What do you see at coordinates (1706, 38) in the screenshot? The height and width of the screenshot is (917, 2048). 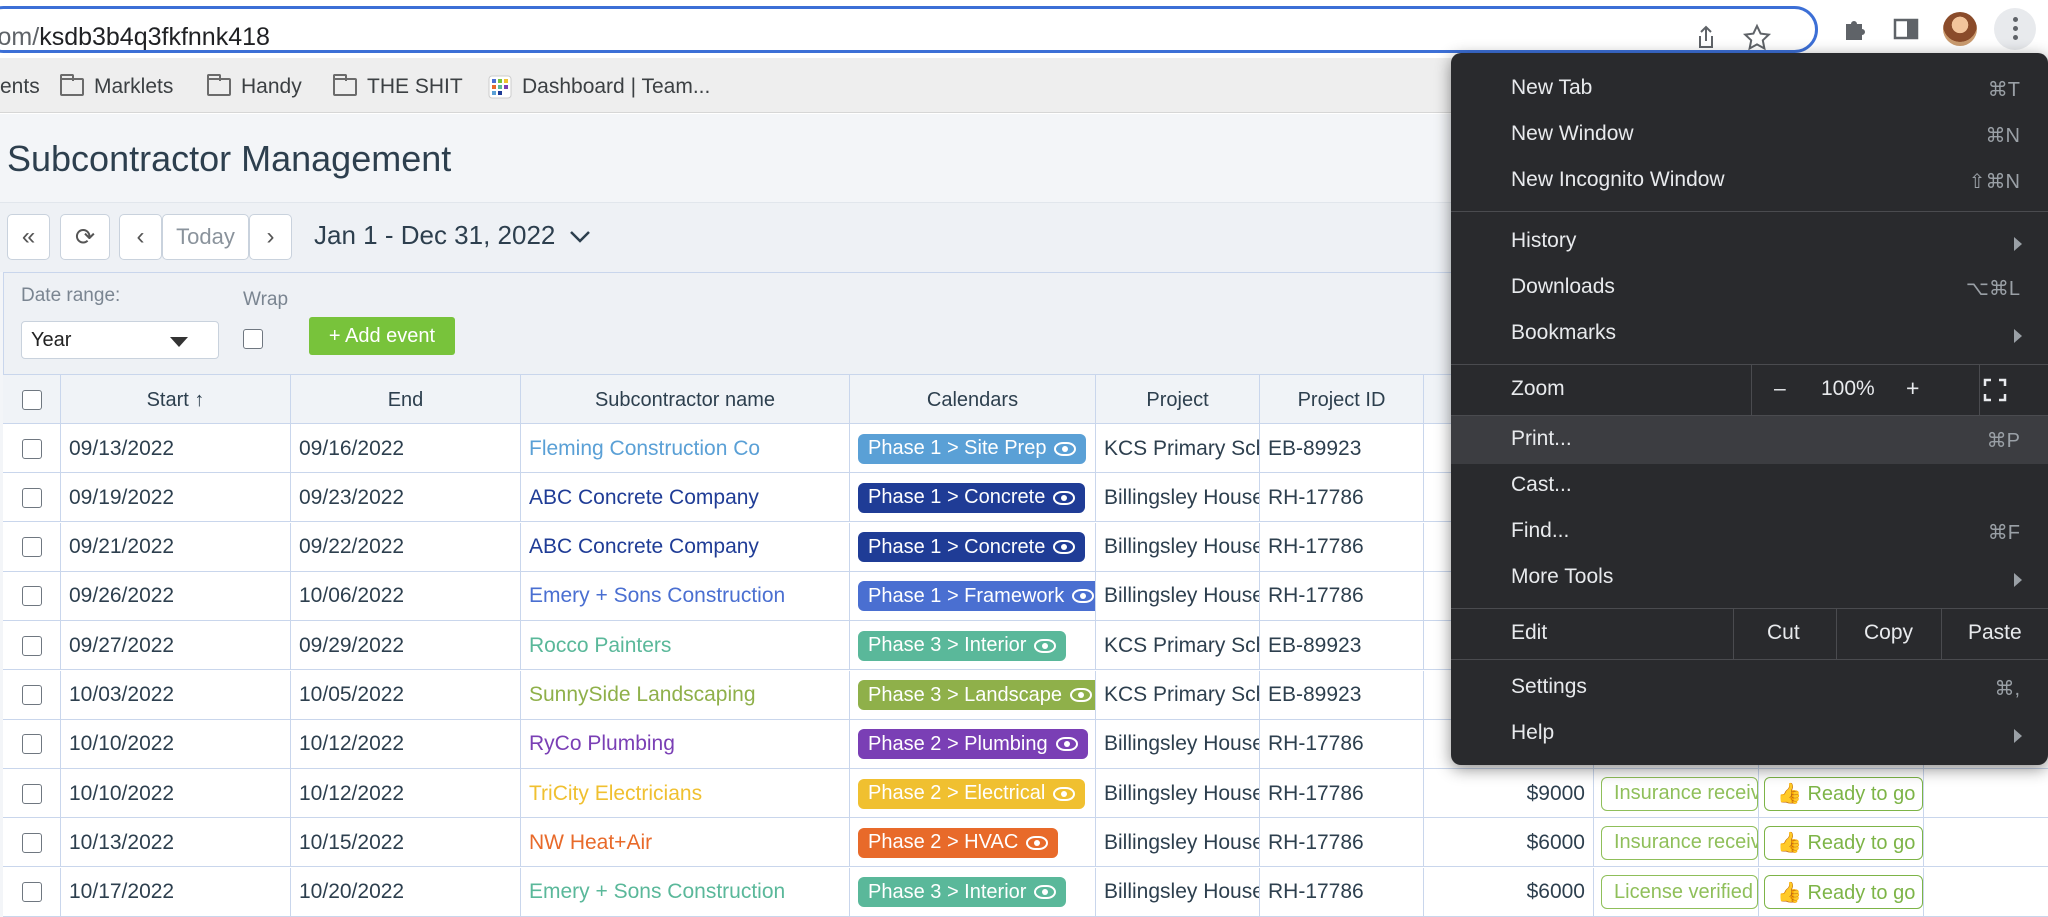 I see `share-icon` at bounding box center [1706, 38].